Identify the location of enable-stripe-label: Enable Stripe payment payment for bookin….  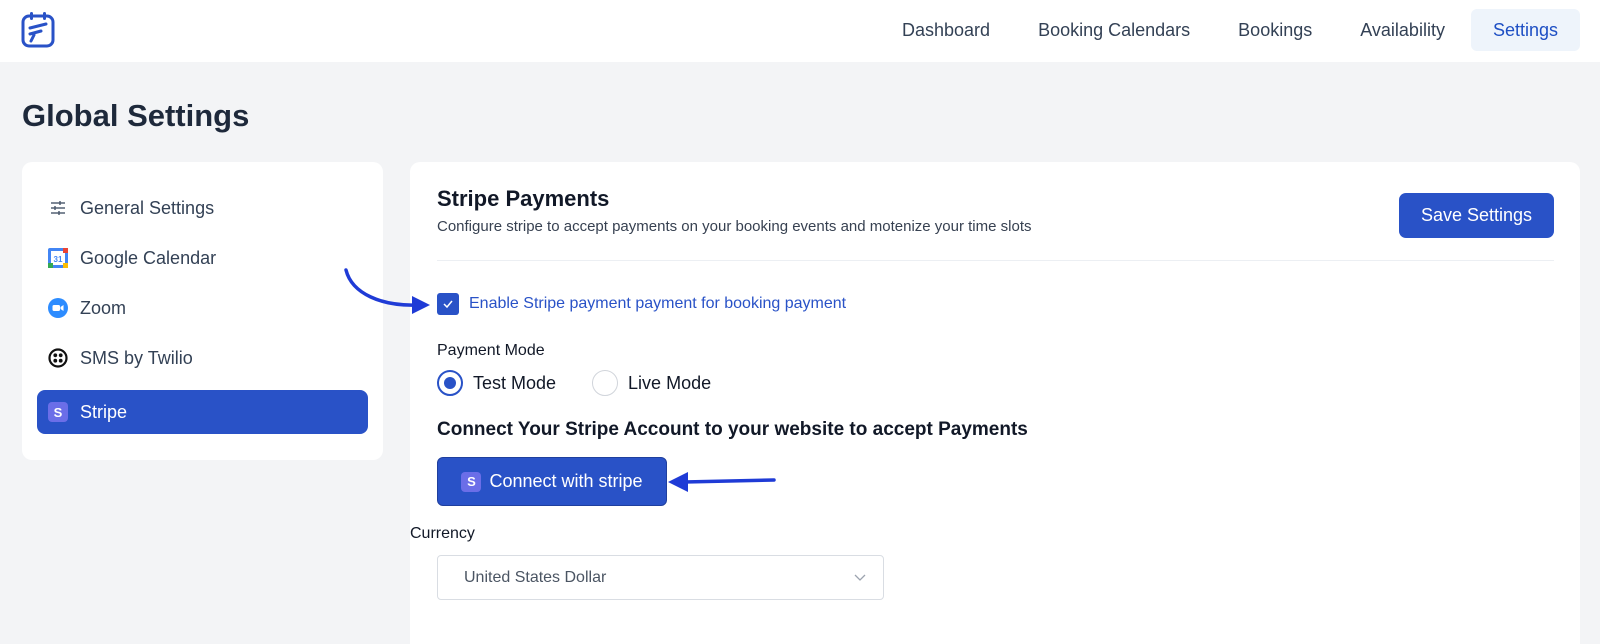
(658, 303).